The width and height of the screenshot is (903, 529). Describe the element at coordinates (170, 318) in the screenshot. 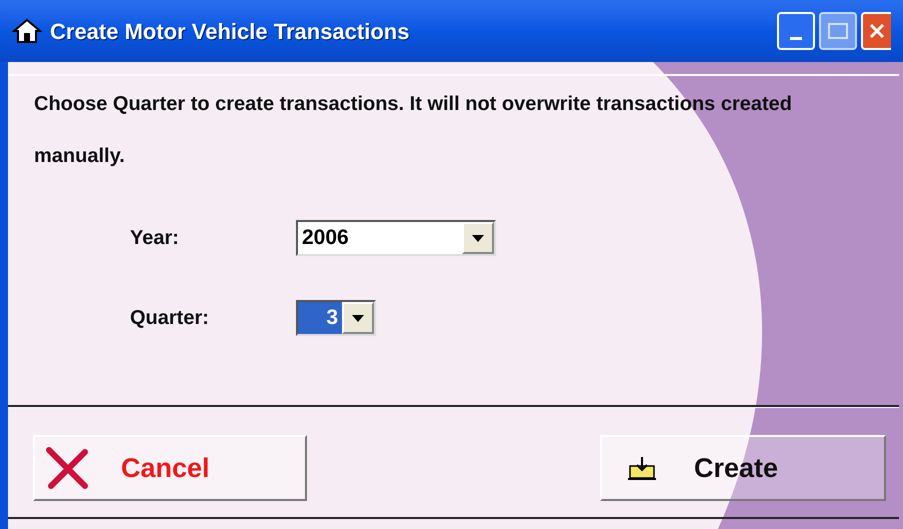

I see `field-label: Quarter:` at that location.